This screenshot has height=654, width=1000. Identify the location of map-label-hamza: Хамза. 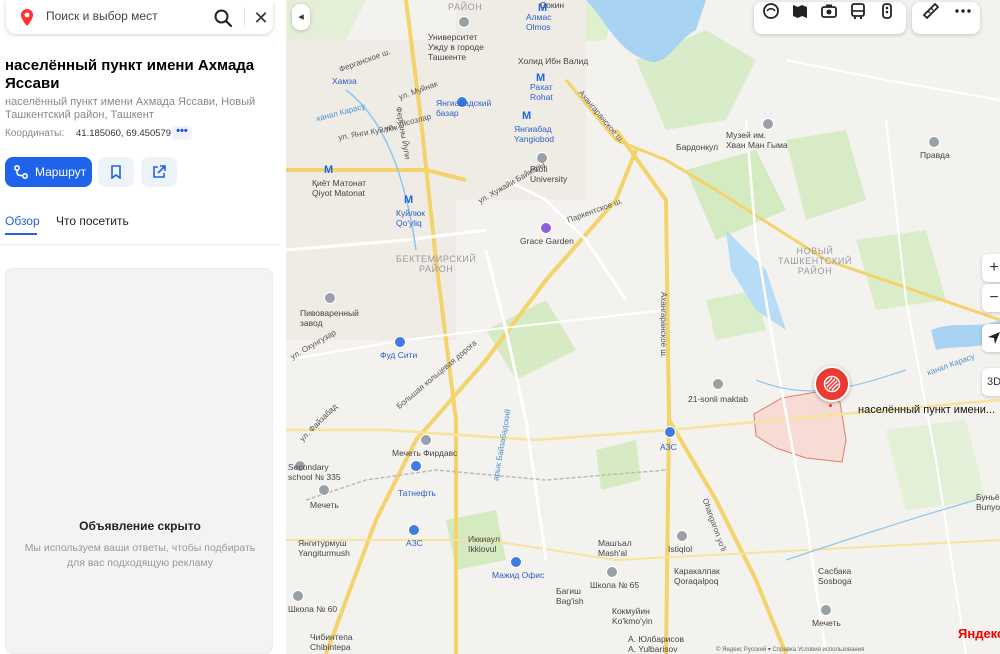
(344, 81).